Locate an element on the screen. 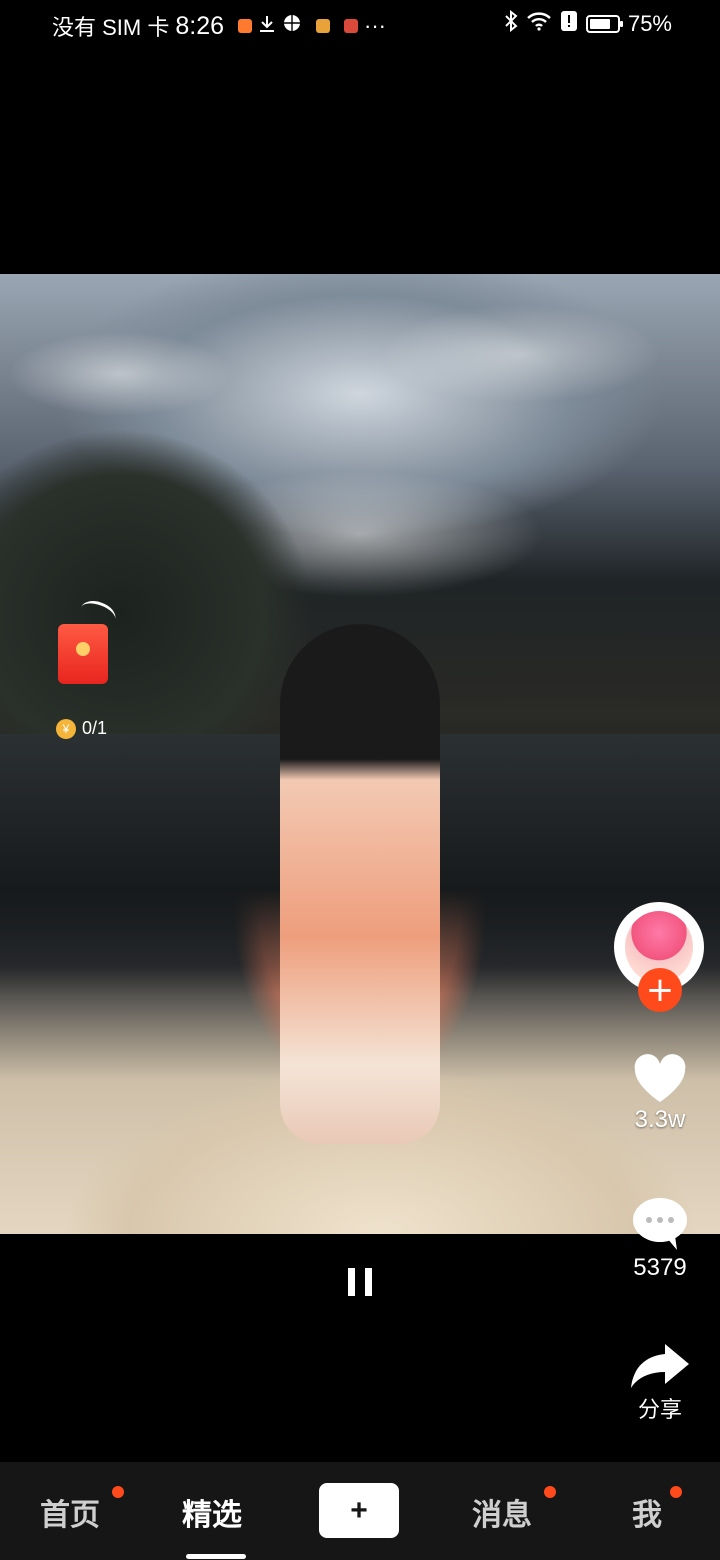  more-notifications-icon: ··· is located at coordinates (375, 25).